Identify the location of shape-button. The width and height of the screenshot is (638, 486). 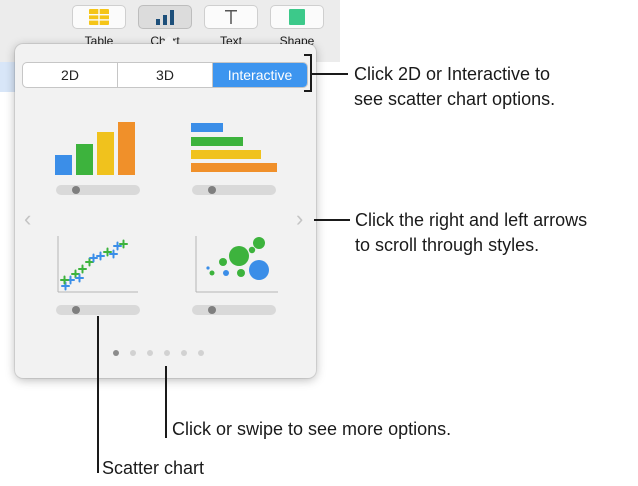
(297, 17).